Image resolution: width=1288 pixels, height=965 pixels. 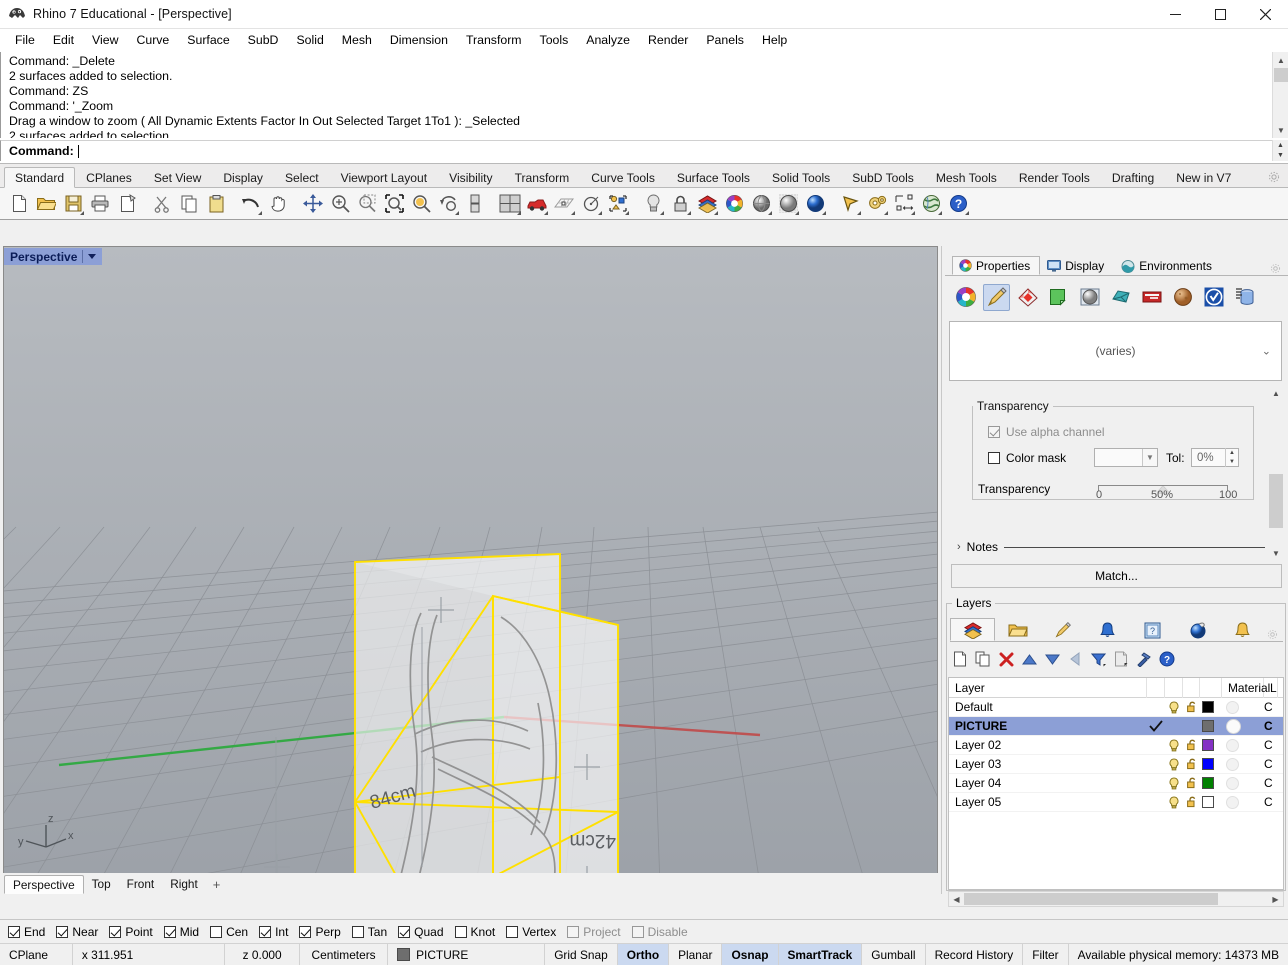 I want to click on menu-mesh: Mesh, so click(x=357, y=40).